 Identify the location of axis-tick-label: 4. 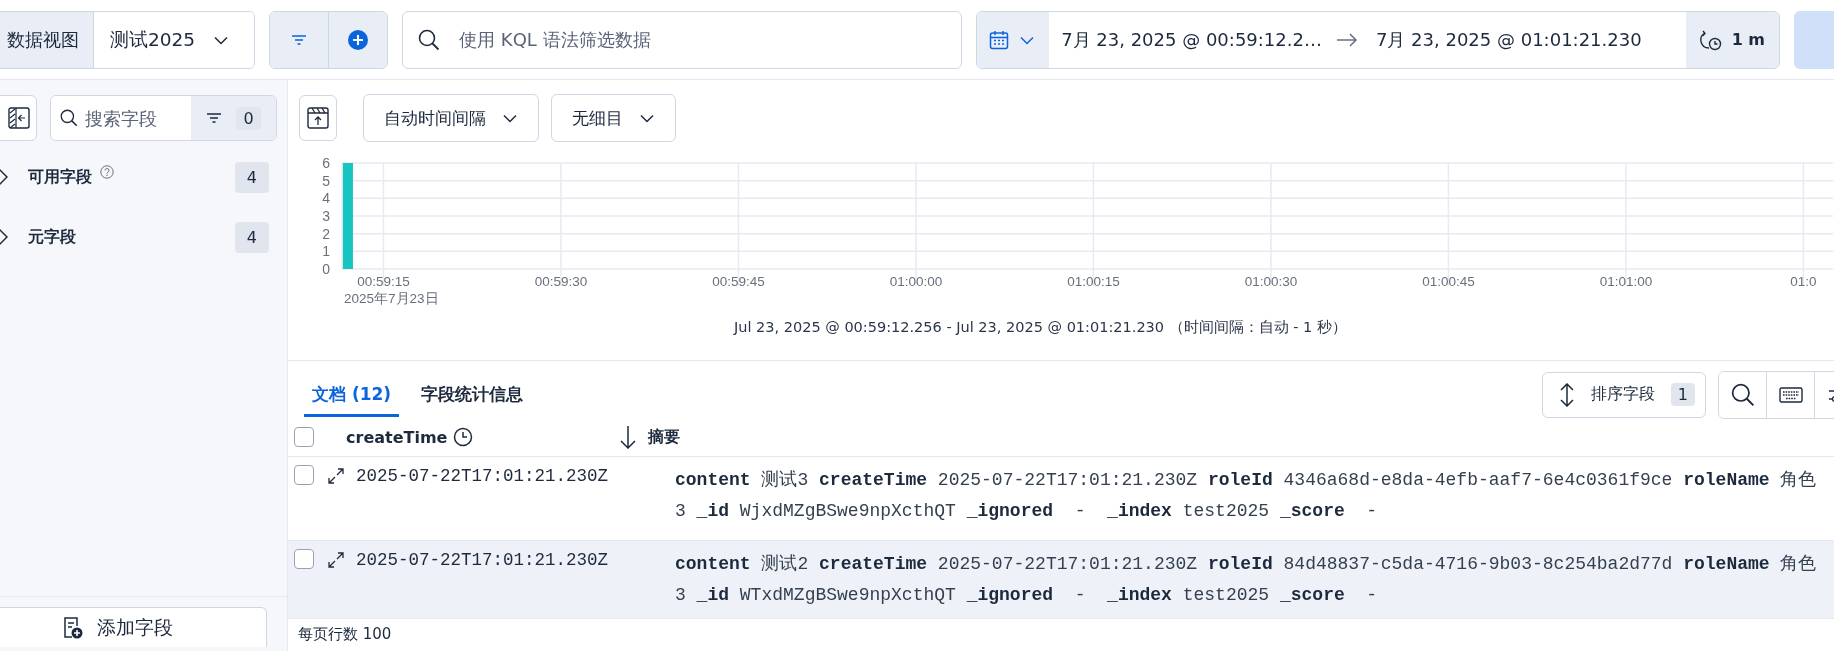
(326, 198).